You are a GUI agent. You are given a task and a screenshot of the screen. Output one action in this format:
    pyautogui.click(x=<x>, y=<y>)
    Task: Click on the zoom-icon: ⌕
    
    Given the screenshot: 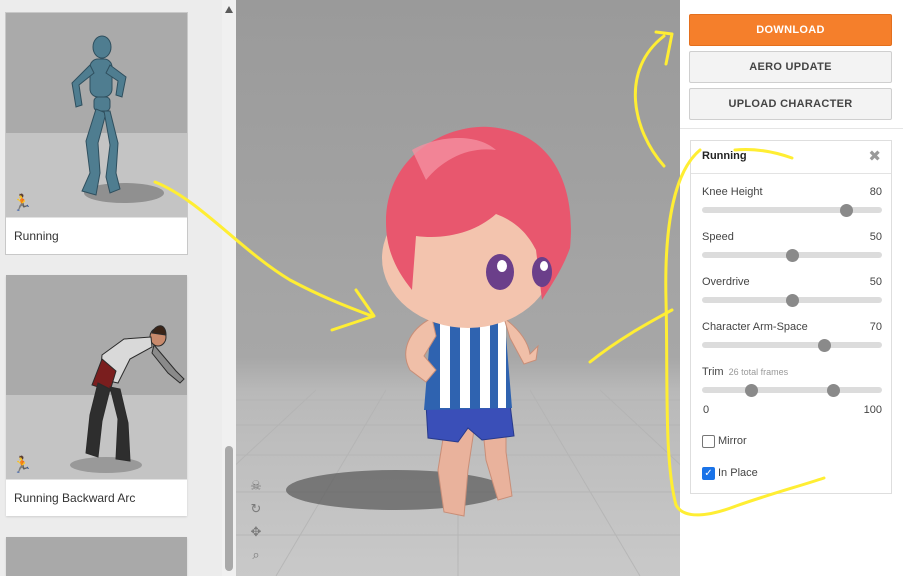 What is the action you would take?
    pyautogui.click(x=256, y=555)
    